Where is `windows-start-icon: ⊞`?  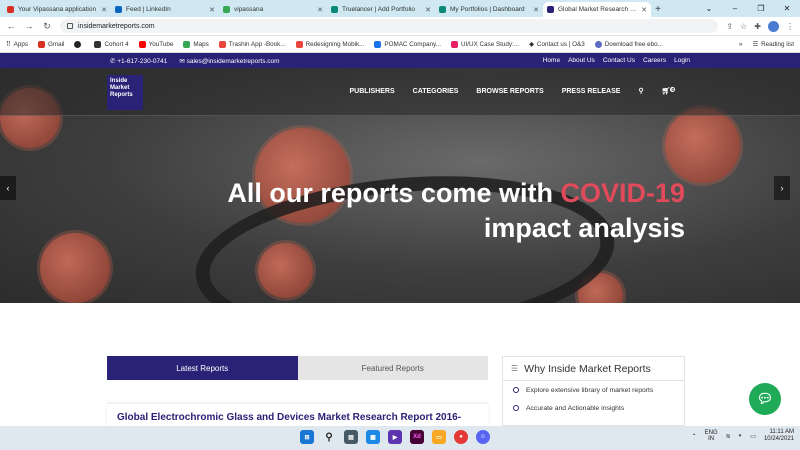
windows-start-icon: ⊞ is located at coordinates (307, 437).